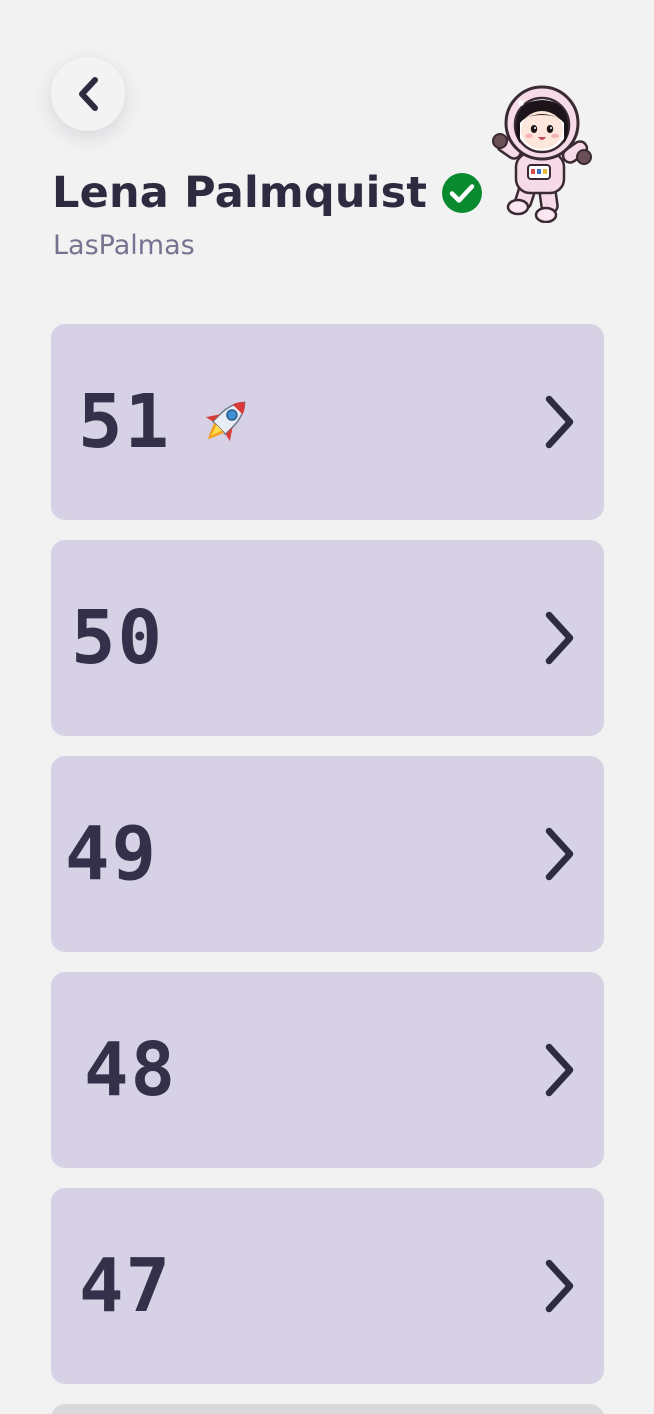 This screenshot has height=1414, width=654. I want to click on chevron-left-icon, so click(88, 94).